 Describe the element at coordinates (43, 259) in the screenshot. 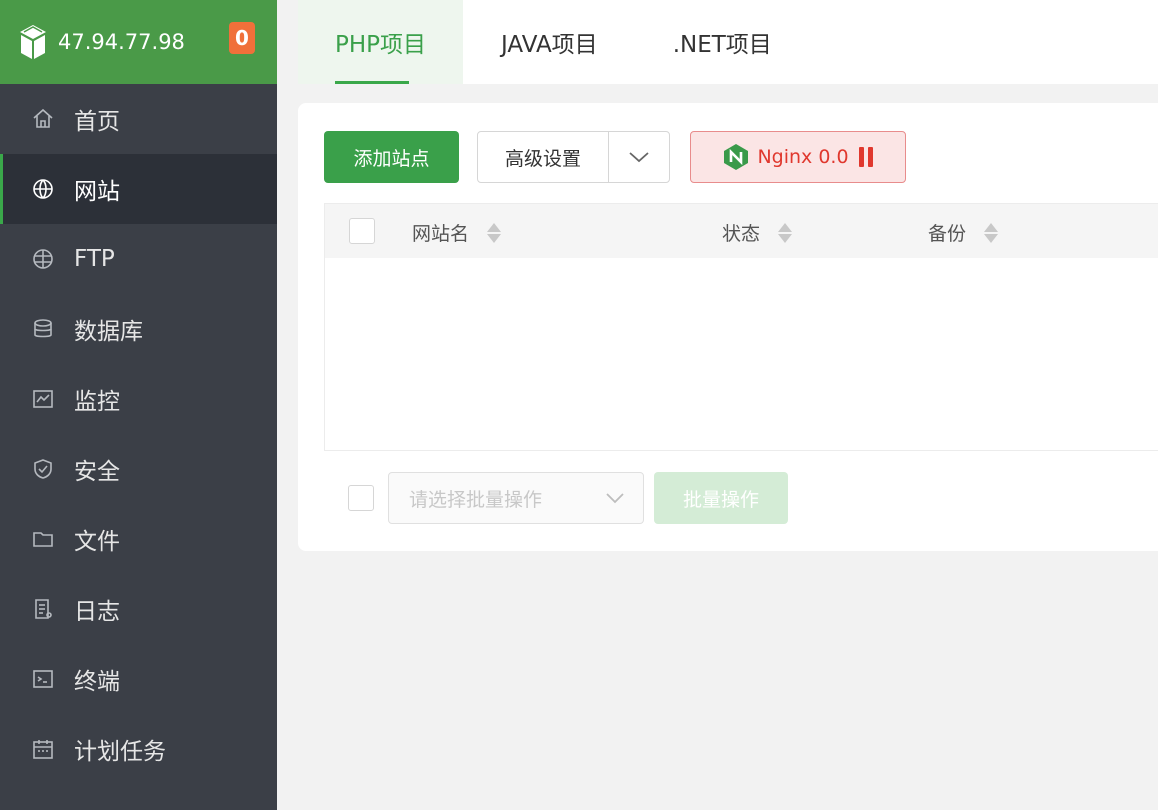

I see `ftp-globe-icon` at that location.